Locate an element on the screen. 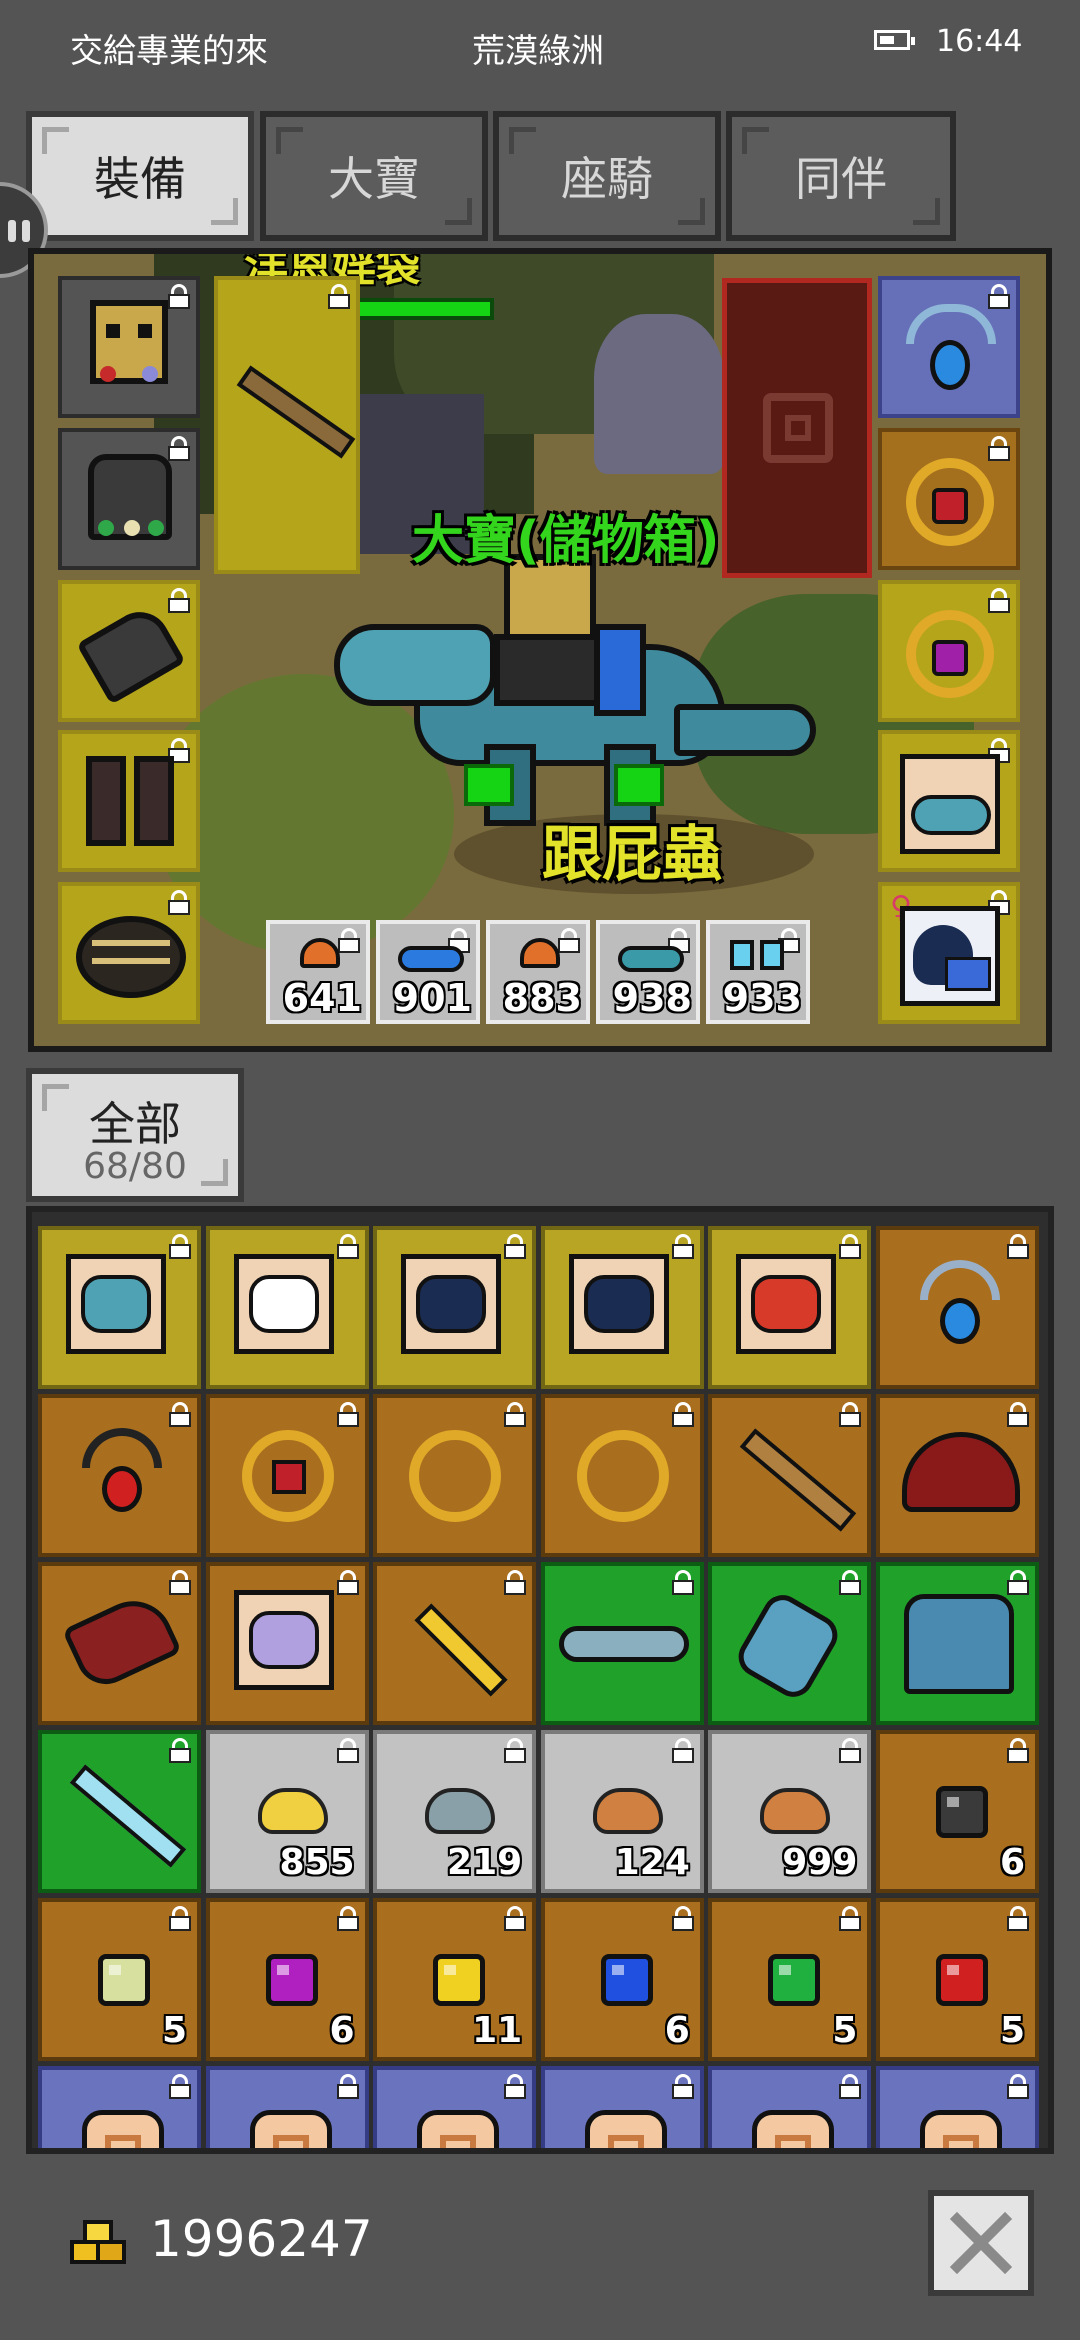  red-glove-icon is located at coordinates (122, 1641).